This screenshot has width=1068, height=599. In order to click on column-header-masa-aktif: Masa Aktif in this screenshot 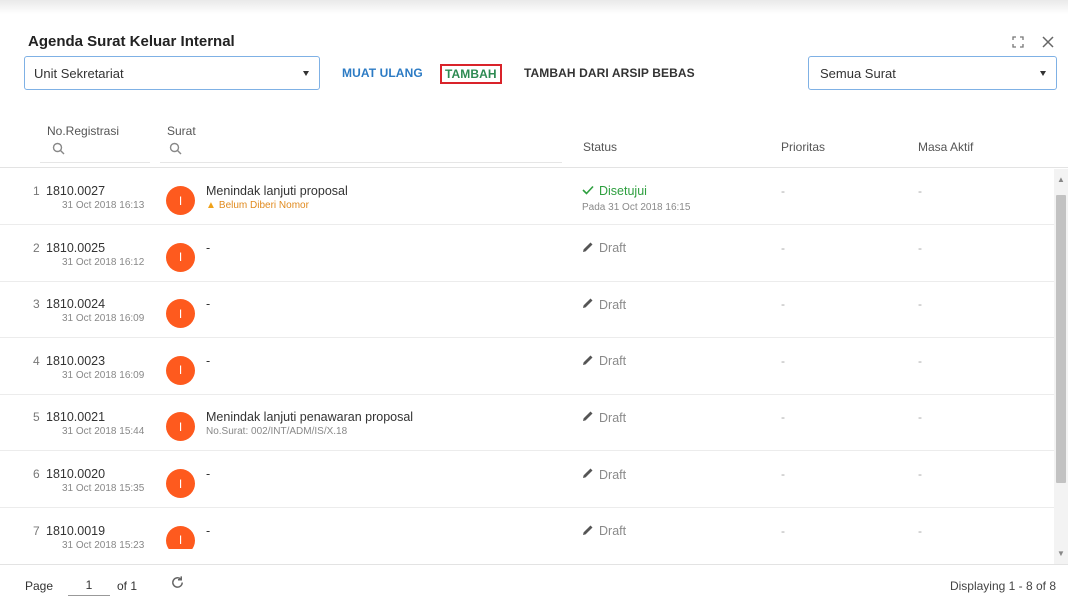, I will do `click(945, 147)`.